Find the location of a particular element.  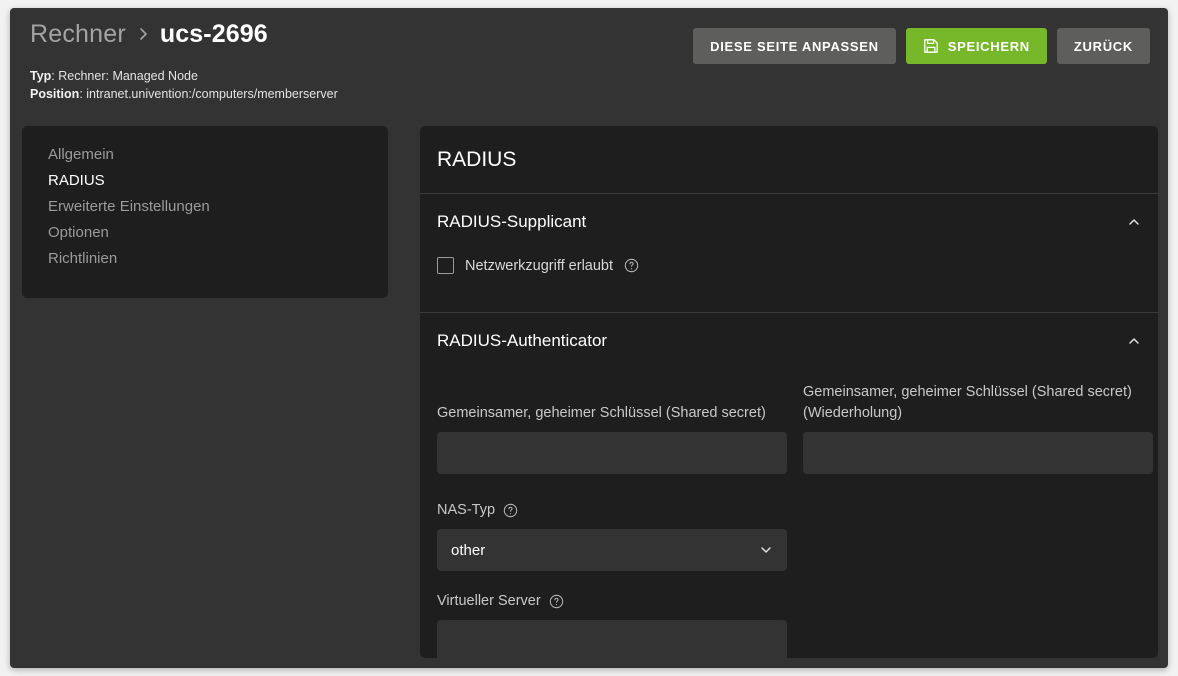

shared-secret-repeat-input is located at coordinates (978, 453).